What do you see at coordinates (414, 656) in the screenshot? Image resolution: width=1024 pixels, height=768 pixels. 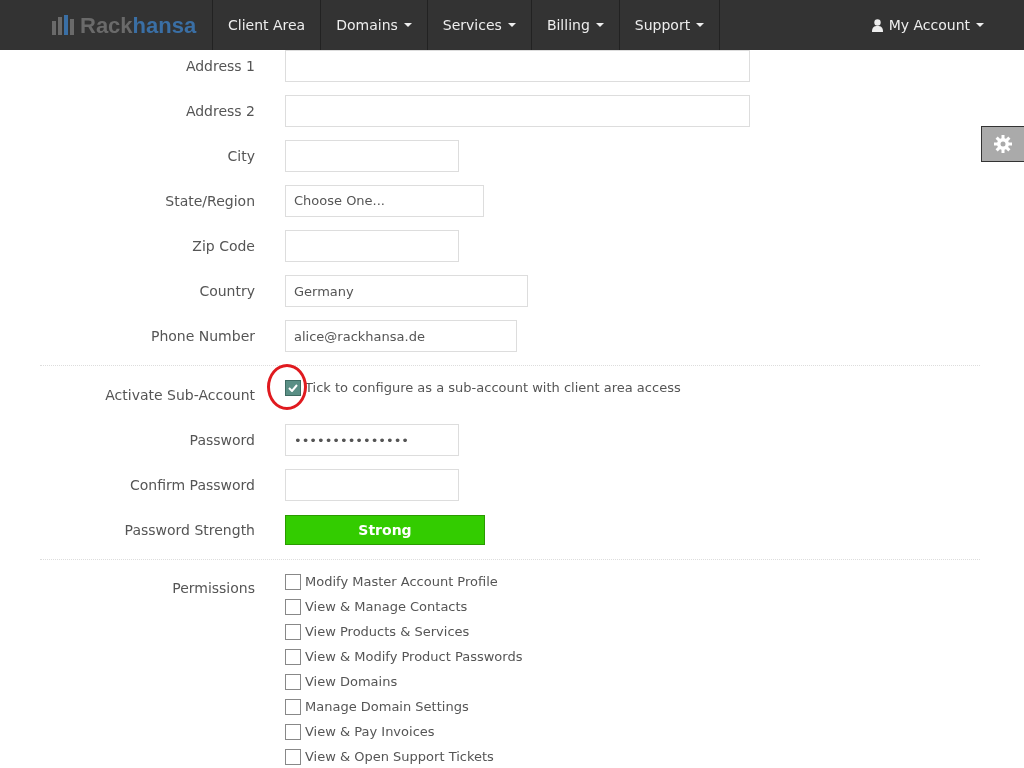 I see `checkbox-label: View & Modify Product Passwords` at bounding box center [414, 656].